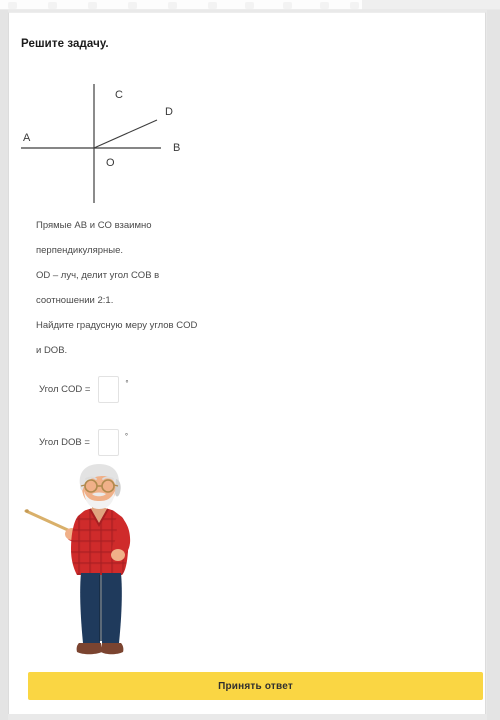 The width and height of the screenshot is (500, 720). Describe the element at coordinates (52, 350) in the screenshot. I see `statement-line: и DOB.` at that location.